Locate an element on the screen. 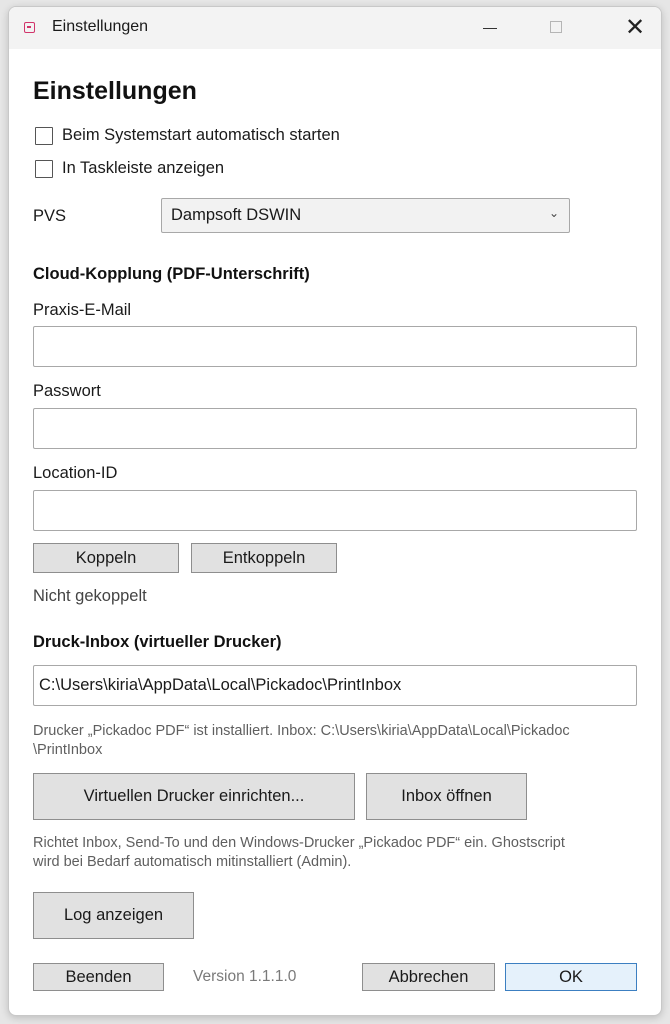 This screenshot has width=670, height=1024. decouple-button: Entkoppeln is located at coordinates (264, 558).